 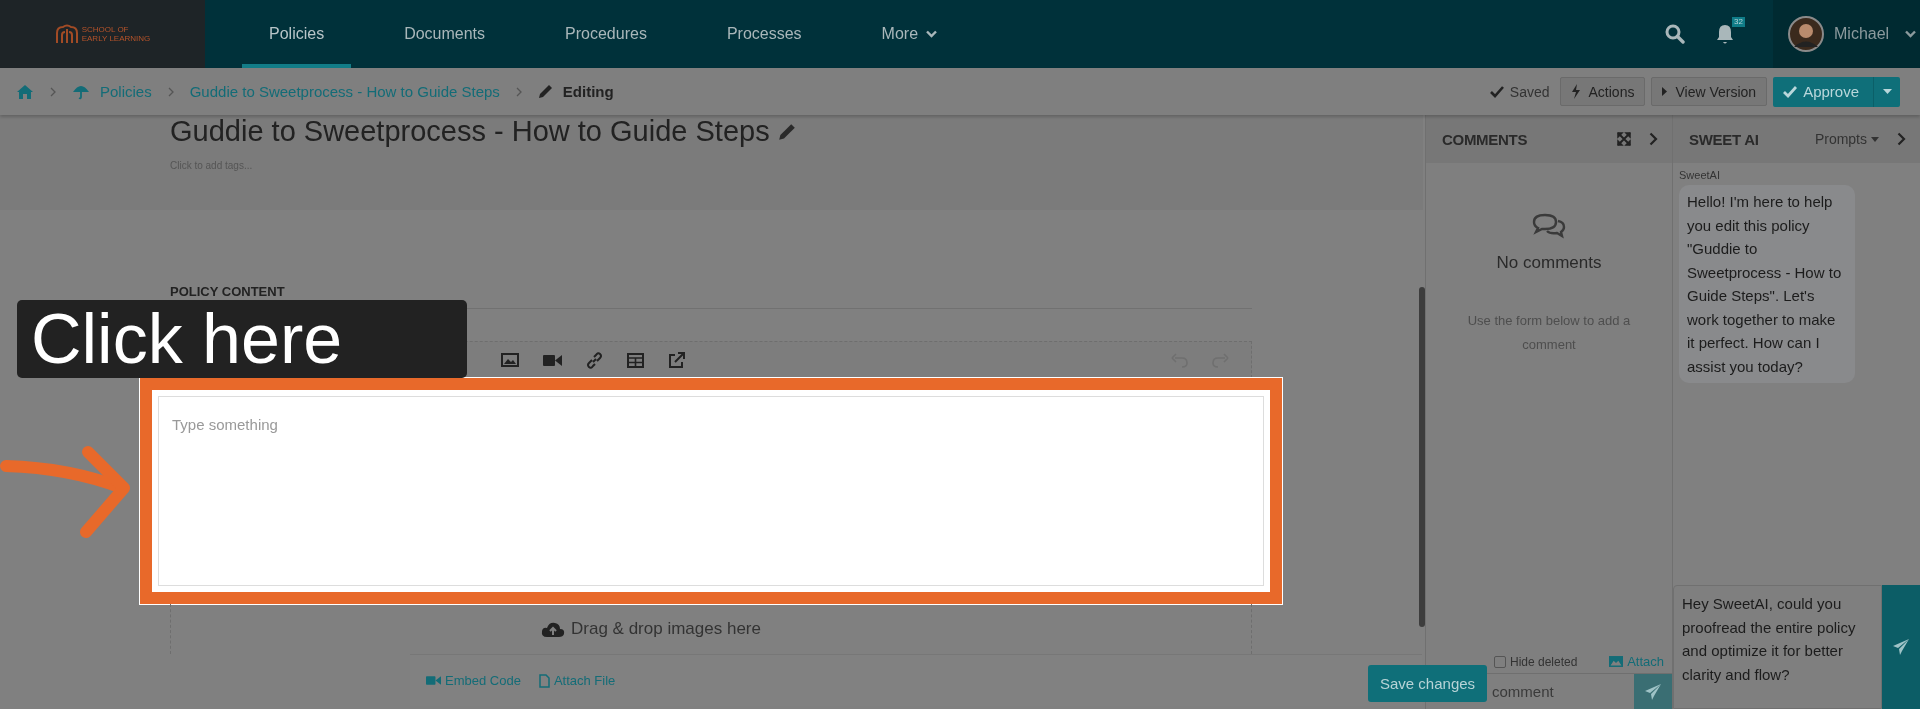 I want to click on chat-bubble: Hello! I'm here to help you edit this policy "Guddie to Sweetprocess - How to Guide Steps". Let's work together to make it perfect. How can I assist you today?, so click(x=1767, y=284).